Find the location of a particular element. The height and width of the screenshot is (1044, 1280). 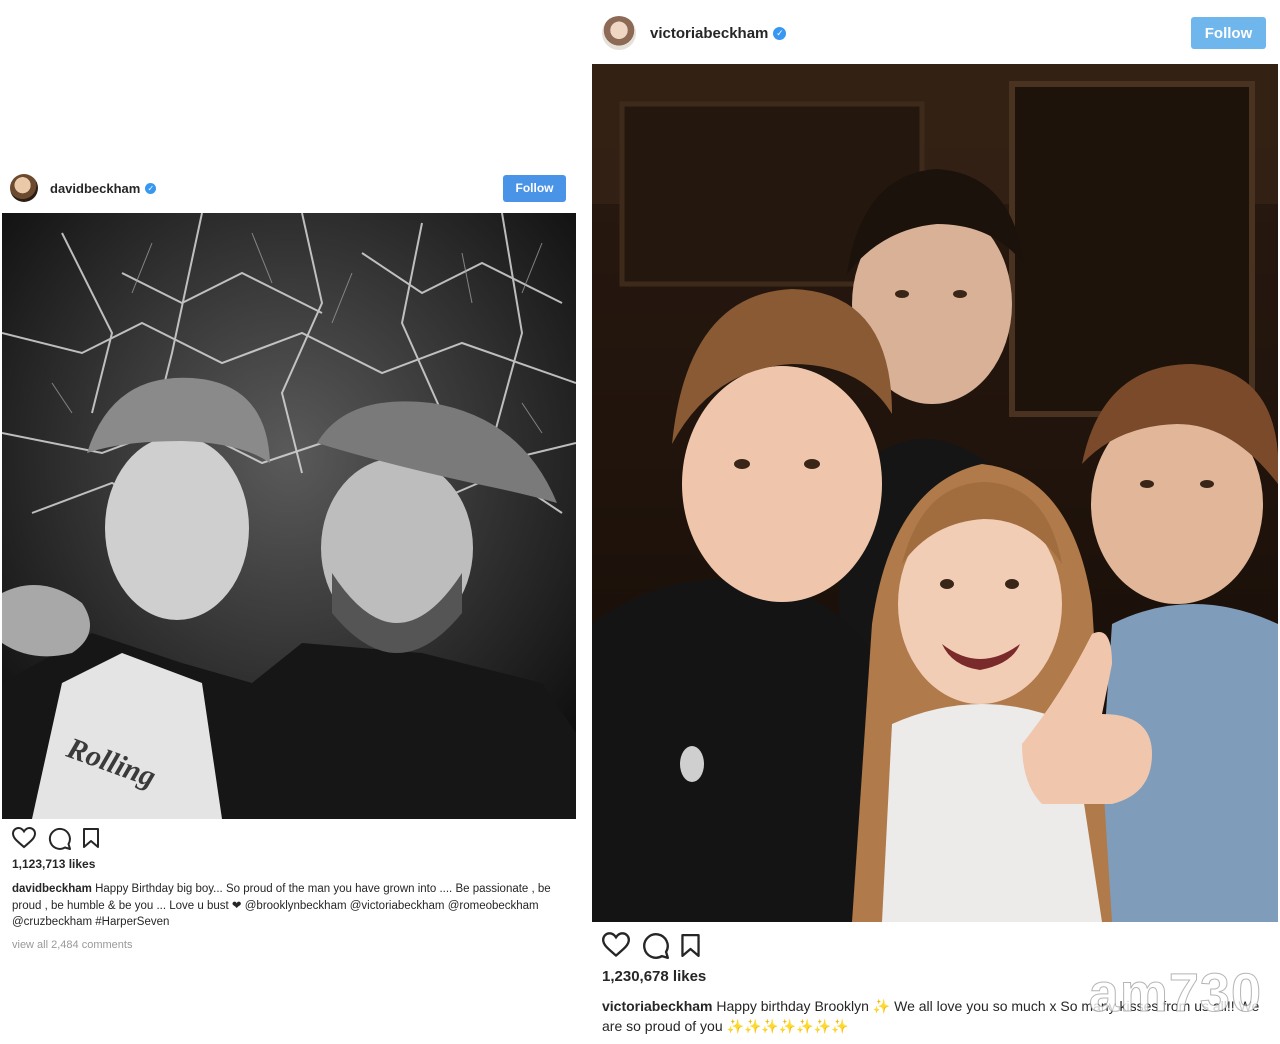

username: victoriabeckham is located at coordinates (709, 33).